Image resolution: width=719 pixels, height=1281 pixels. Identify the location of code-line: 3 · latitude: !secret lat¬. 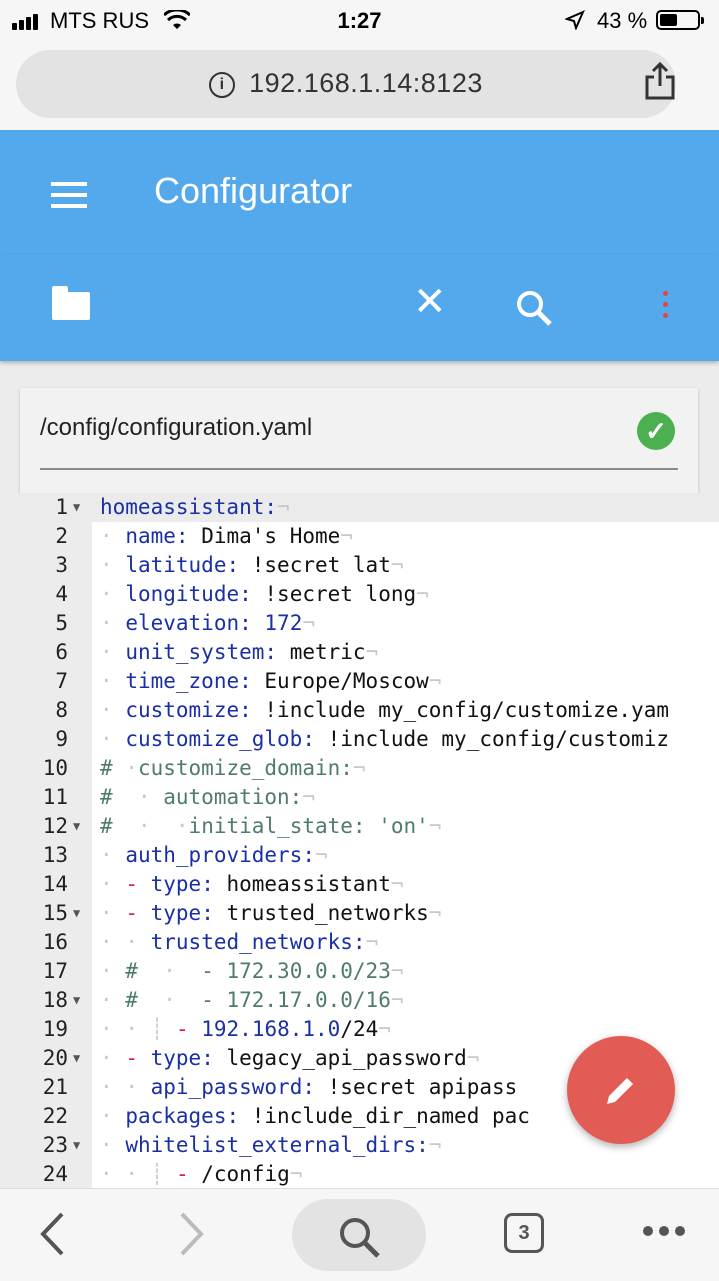
(359, 565).